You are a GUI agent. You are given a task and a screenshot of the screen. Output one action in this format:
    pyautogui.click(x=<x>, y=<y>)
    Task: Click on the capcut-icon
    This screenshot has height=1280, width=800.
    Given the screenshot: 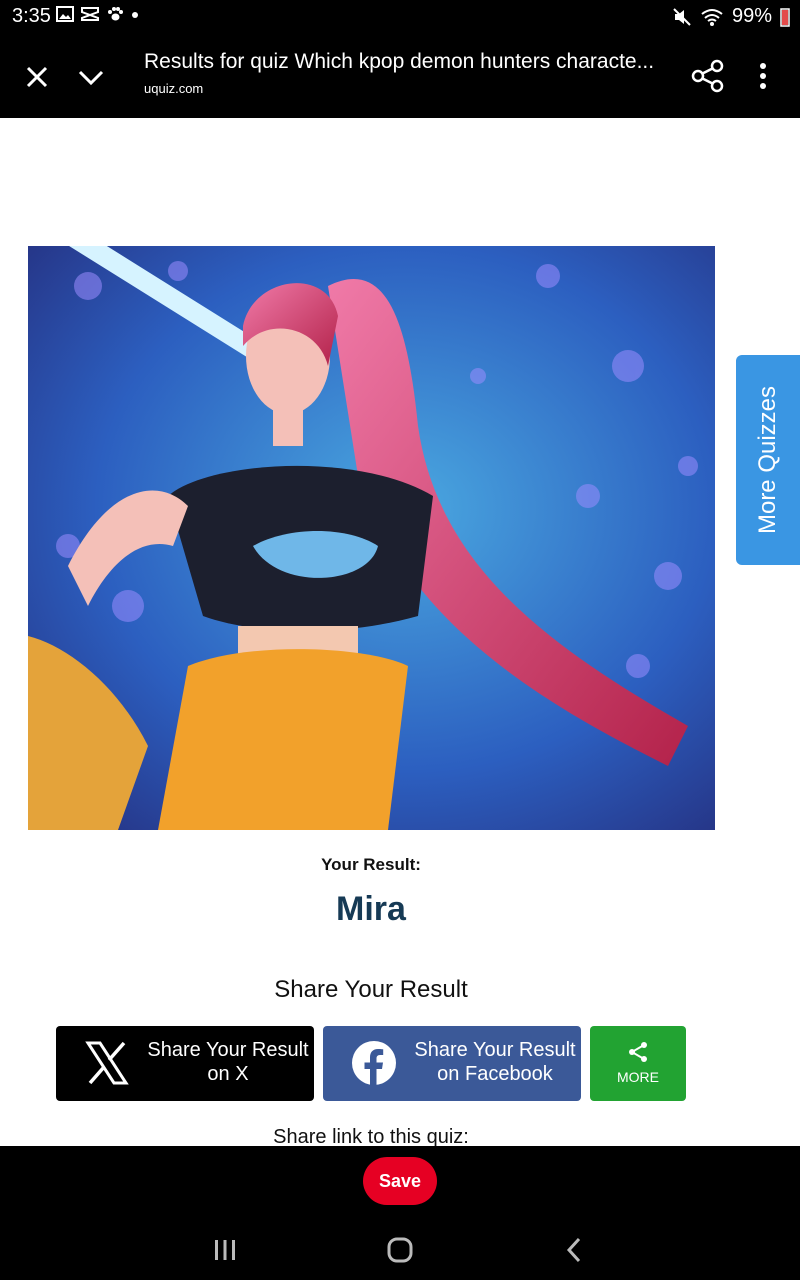 What is the action you would take?
    pyautogui.click(x=90, y=14)
    